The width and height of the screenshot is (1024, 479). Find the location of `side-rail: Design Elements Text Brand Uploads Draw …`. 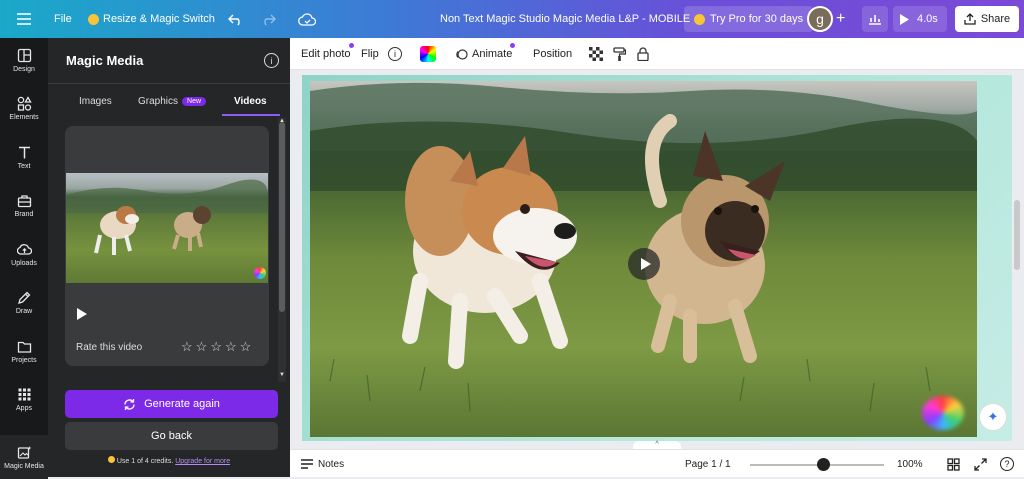

side-rail: Design Elements Text Brand Uploads Draw … is located at coordinates (24, 258).